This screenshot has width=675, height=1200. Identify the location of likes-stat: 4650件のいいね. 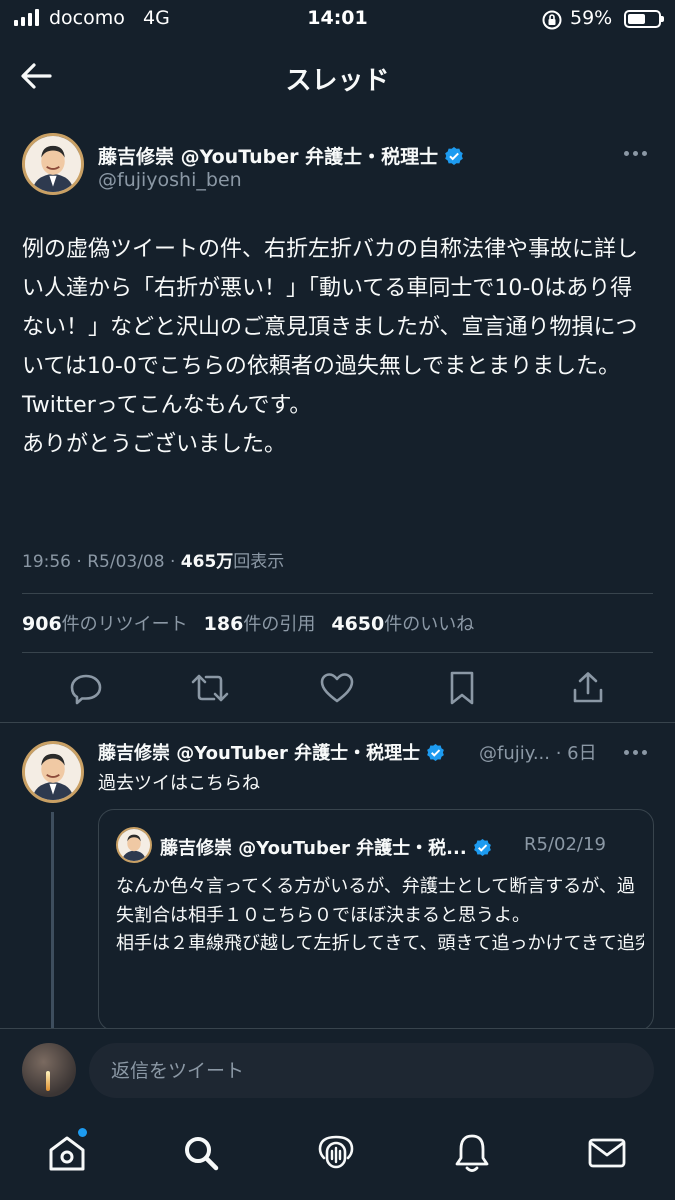
(402, 623).